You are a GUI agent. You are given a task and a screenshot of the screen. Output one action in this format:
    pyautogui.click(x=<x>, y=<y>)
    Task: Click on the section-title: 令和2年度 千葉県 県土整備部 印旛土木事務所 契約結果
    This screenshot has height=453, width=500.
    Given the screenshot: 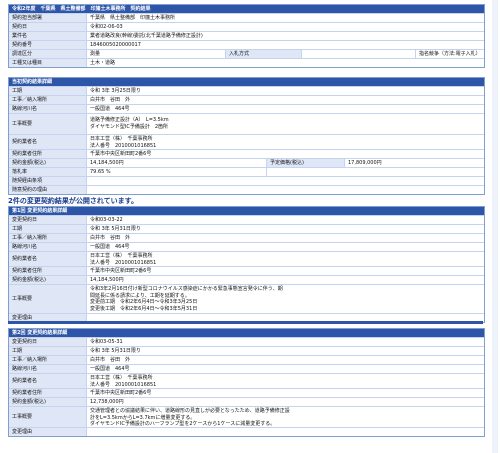 What is the action you would take?
    pyautogui.click(x=246, y=9)
    